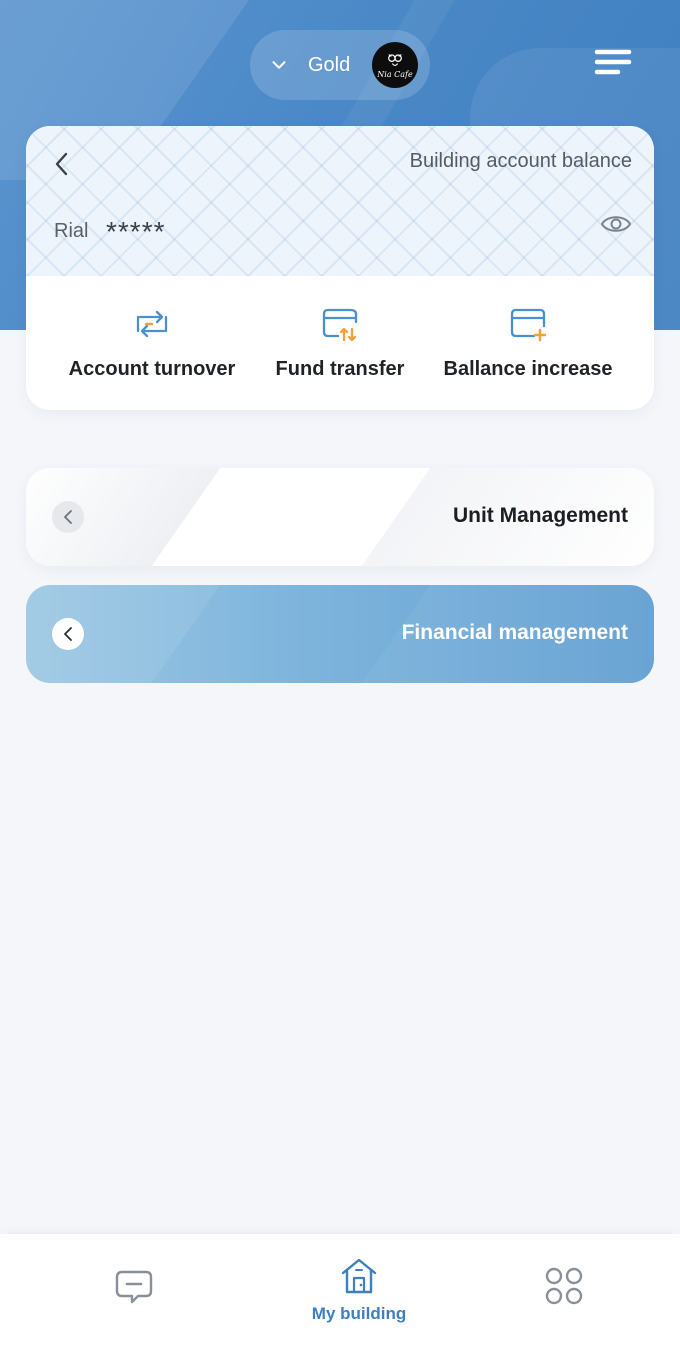 The image size is (680, 1350). What do you see at coordinates (359, 1313) in the screenshot?
I see `nav-label: My building` at bounding box center [359, 1313].